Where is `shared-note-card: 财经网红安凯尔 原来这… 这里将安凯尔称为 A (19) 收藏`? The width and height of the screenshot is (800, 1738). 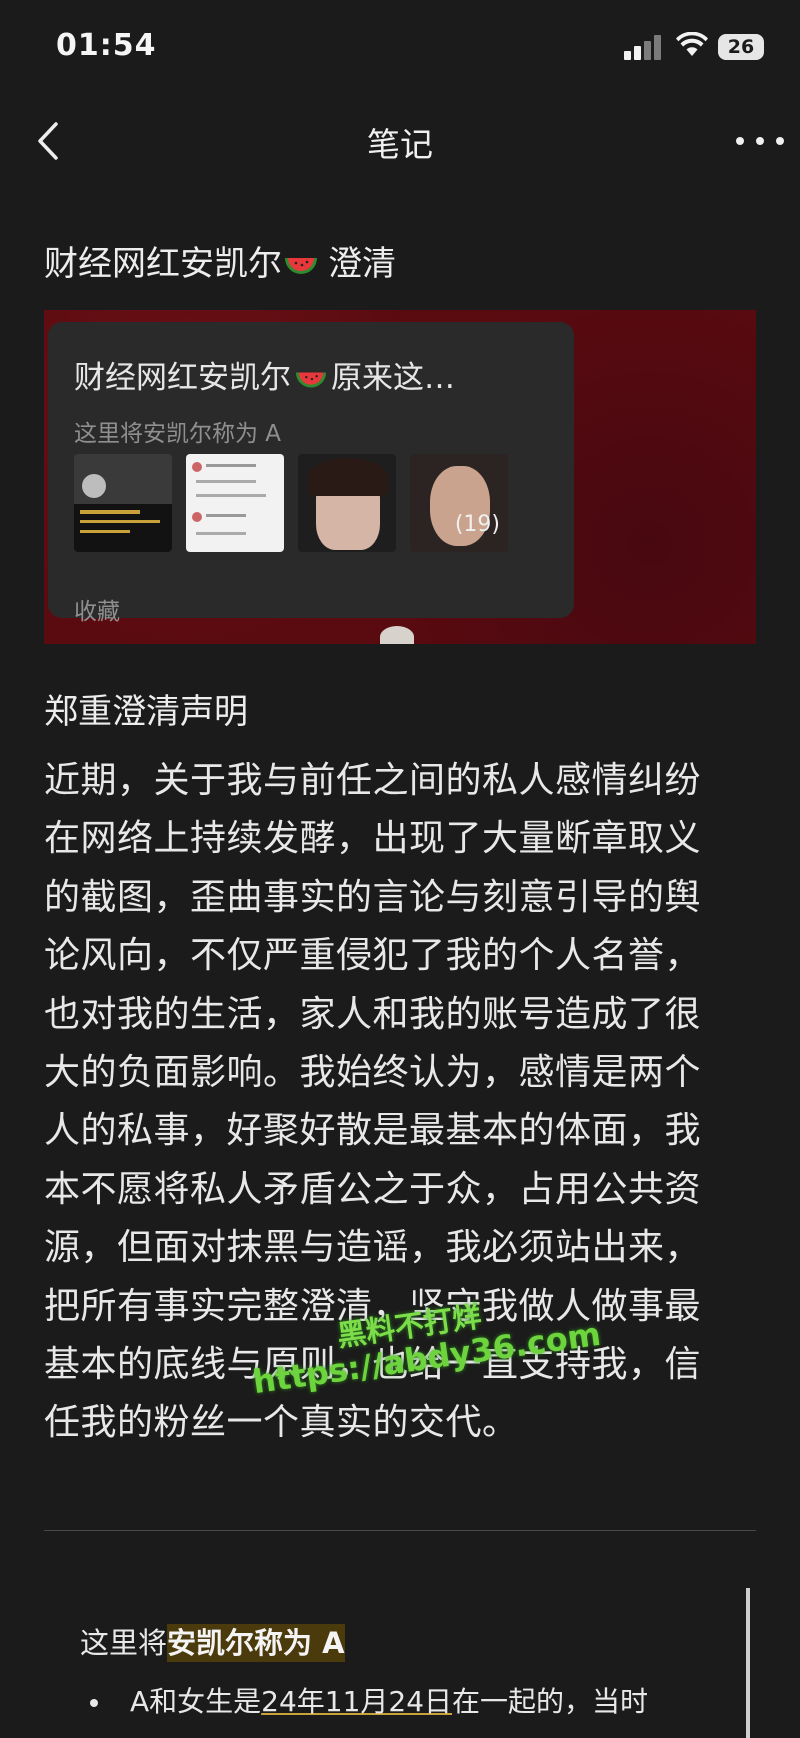
shared-note-card: 财经网红安凯尔 原来这… 这里将安凯尔称为 A (19) 收藏 is located at coordinates (311, 473).